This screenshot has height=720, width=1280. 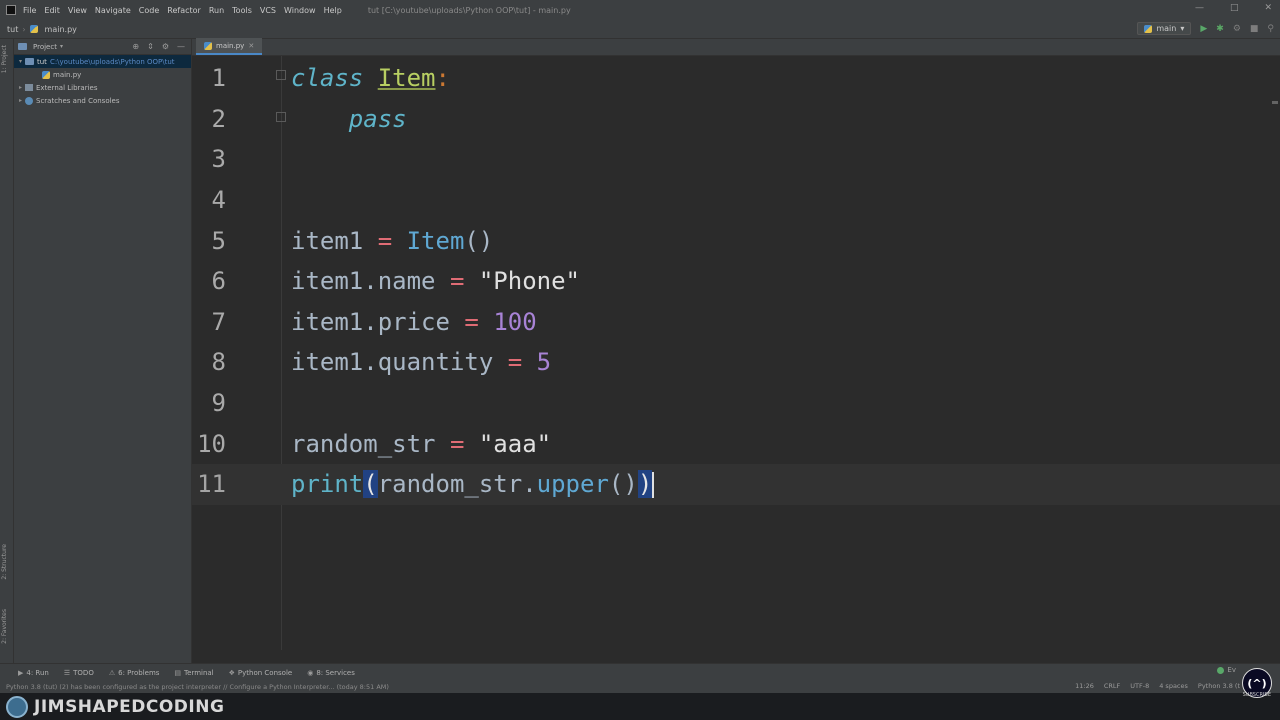 What do you see at coordinates (113, 10) in the screenshot?
I see `menu-navigate: Navigate` at bounding box center [113, 10].